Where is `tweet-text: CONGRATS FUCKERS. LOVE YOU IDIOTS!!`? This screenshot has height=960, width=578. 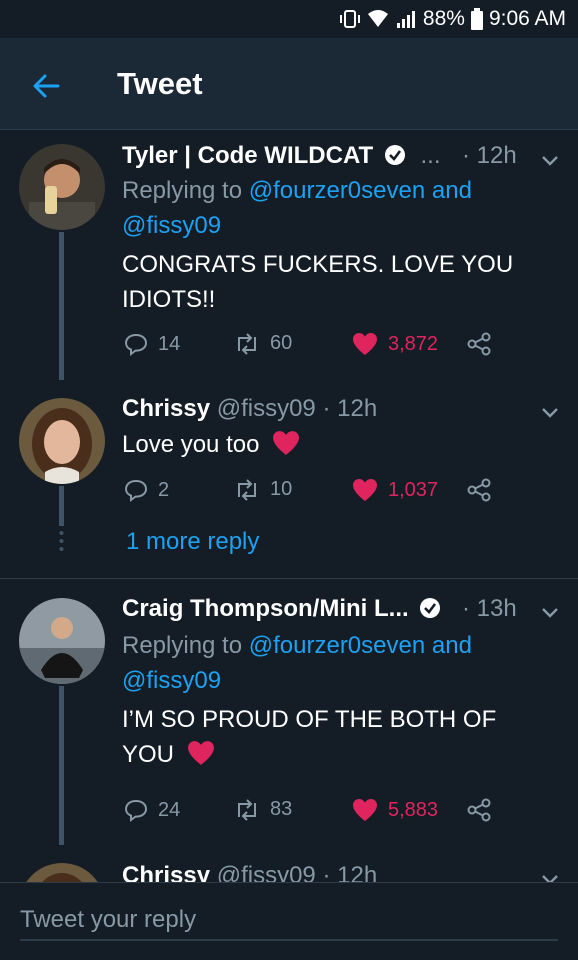
tweet-text: CONGRATS FUCKERS. LOVE YOU IDIOTS!! is located at coordinates (318, 282).